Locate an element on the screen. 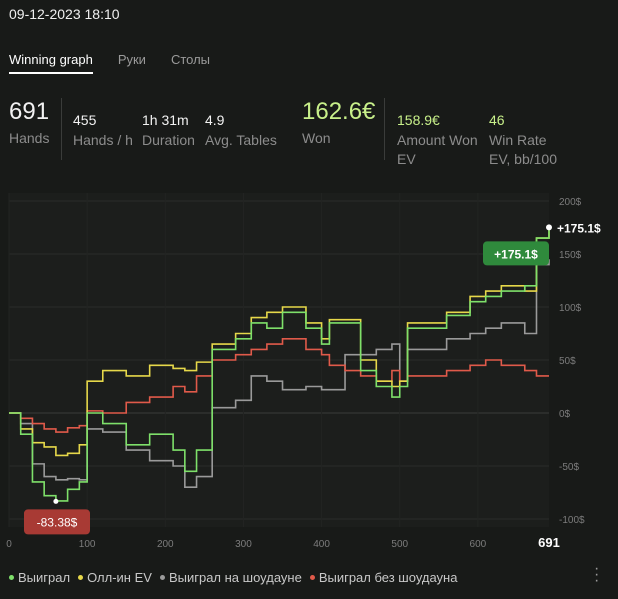 The width and height of the screenshot is (618, 599). stat-win-rate-ev: 46 Win Rate EV, bb/100 is located at coordinates (529, 140).